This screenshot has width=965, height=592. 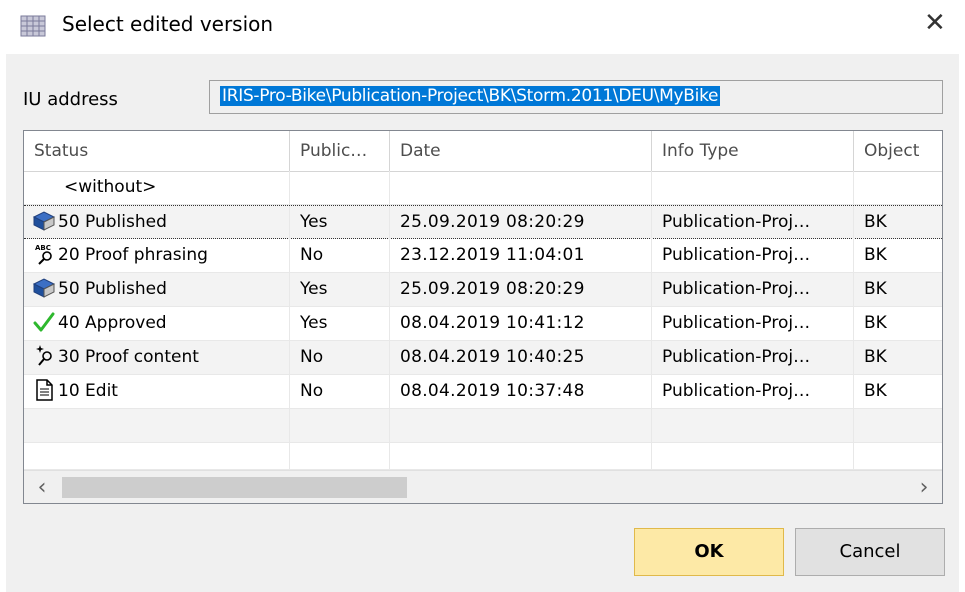 What do you see at coordinates (924, 487) in the screenshot?
I see `scroll-right-icon: ›` at bounding box center [924, 487].